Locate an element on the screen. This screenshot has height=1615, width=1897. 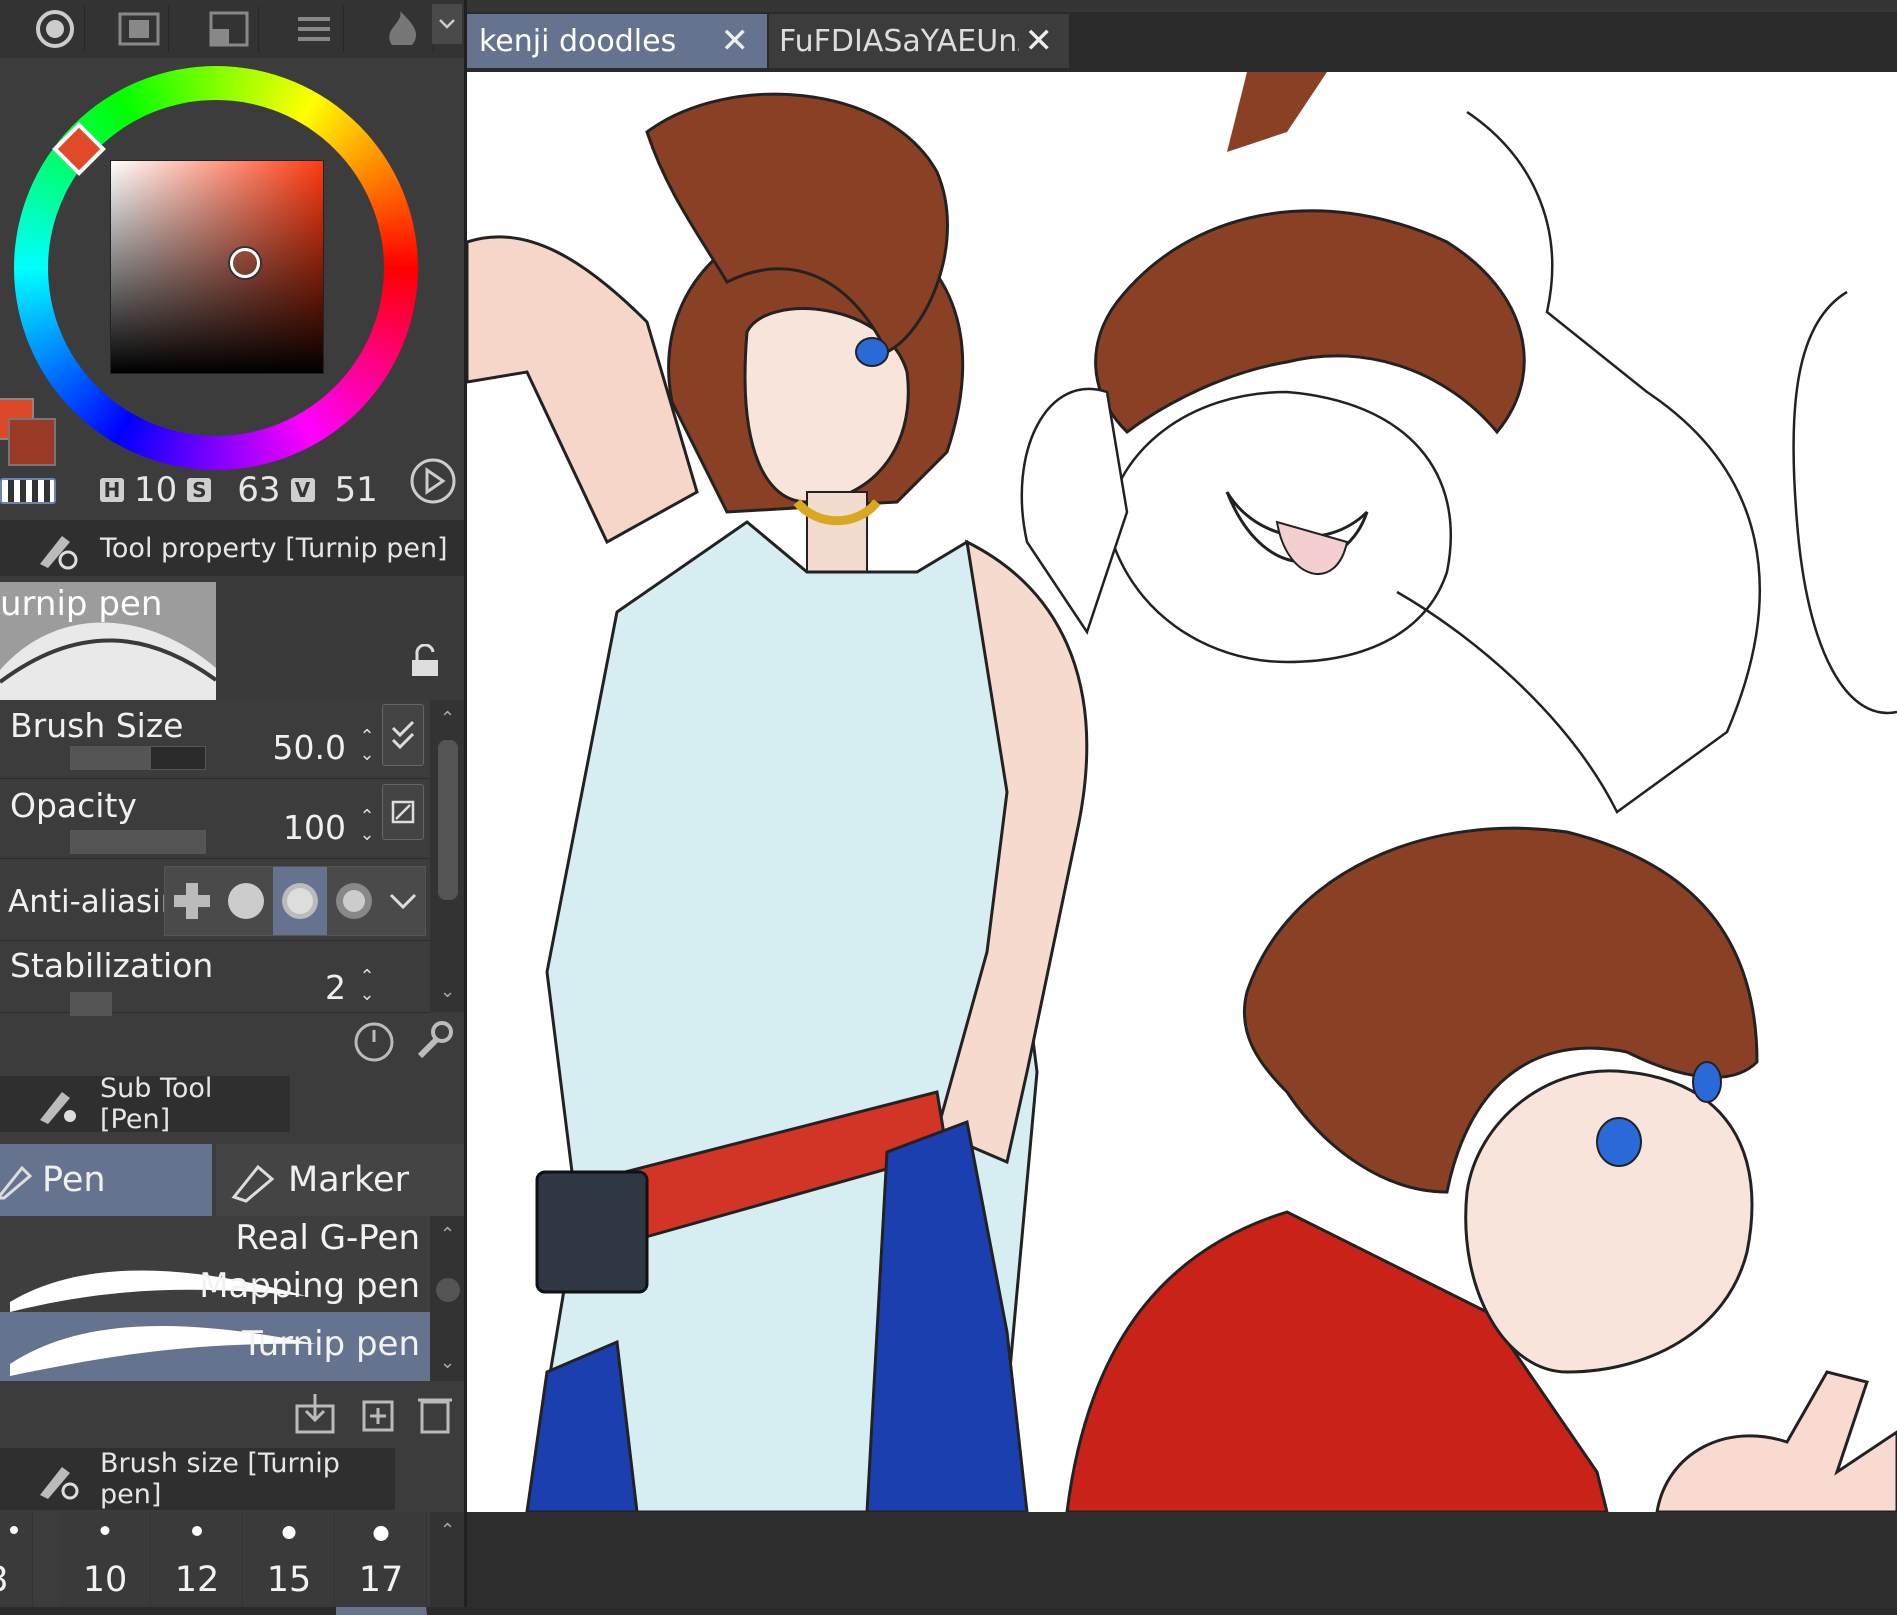
opacity-slider is located at coordinates (138, 842).